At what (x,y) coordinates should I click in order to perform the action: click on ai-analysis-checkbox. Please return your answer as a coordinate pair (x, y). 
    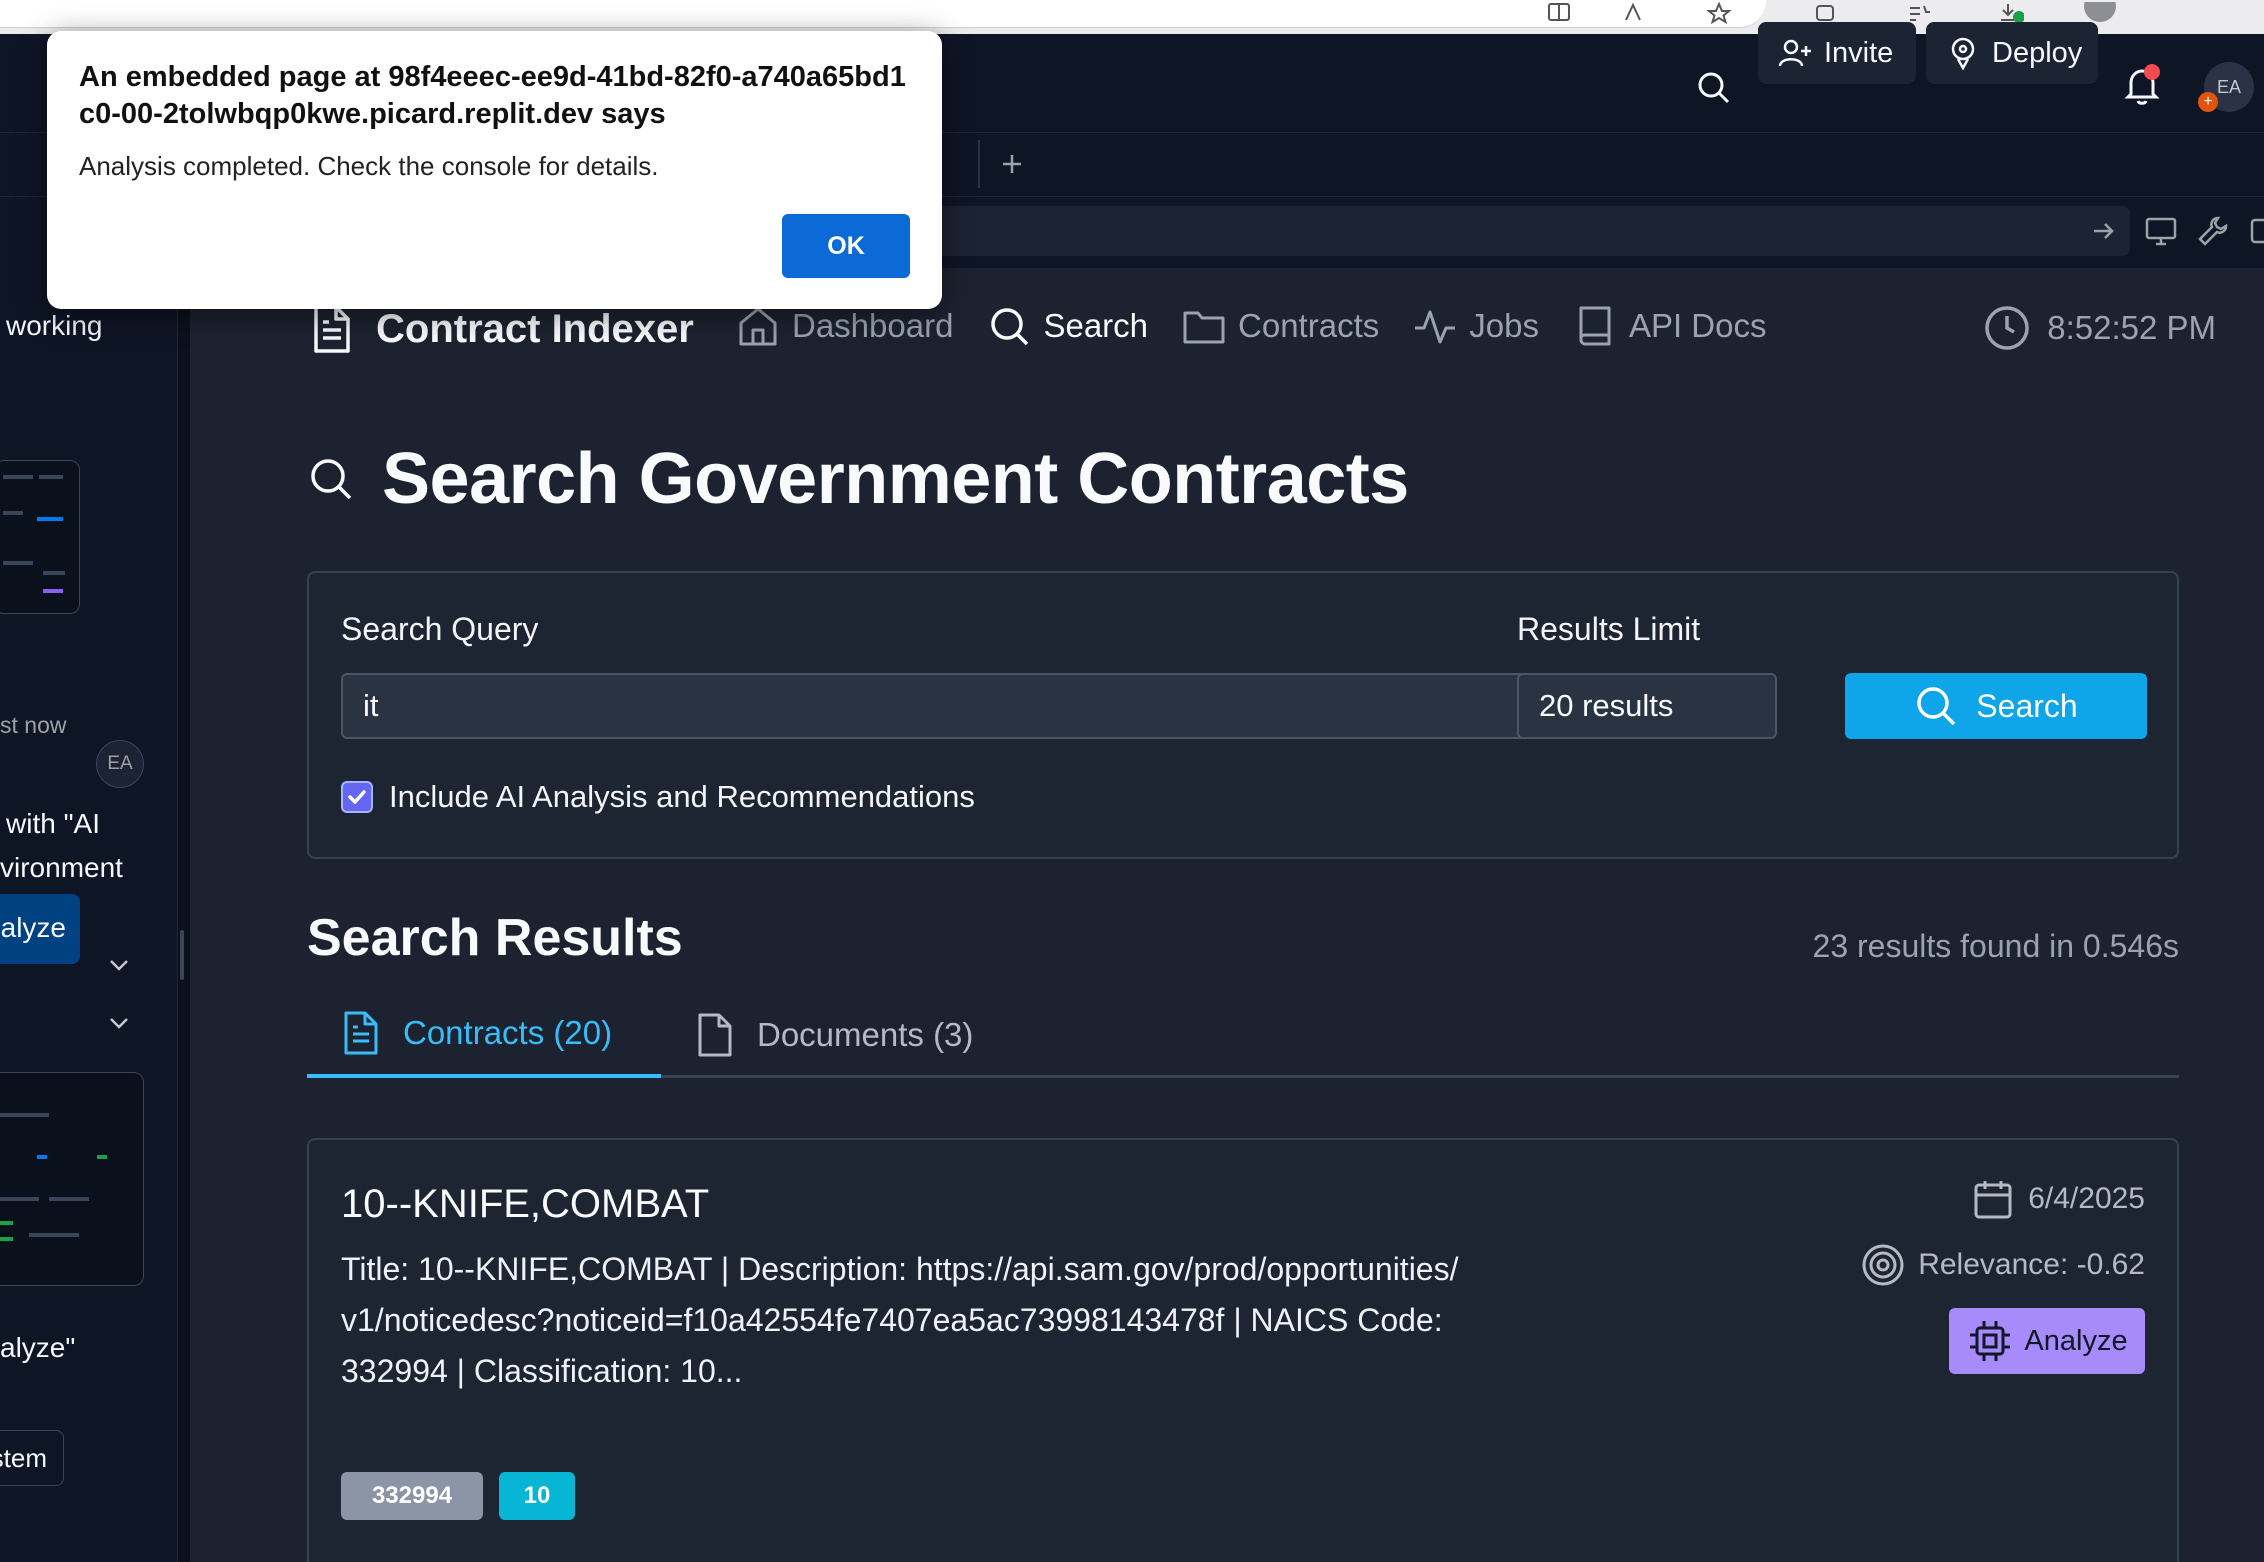
    Looking at the image, I should click on (357, 797).